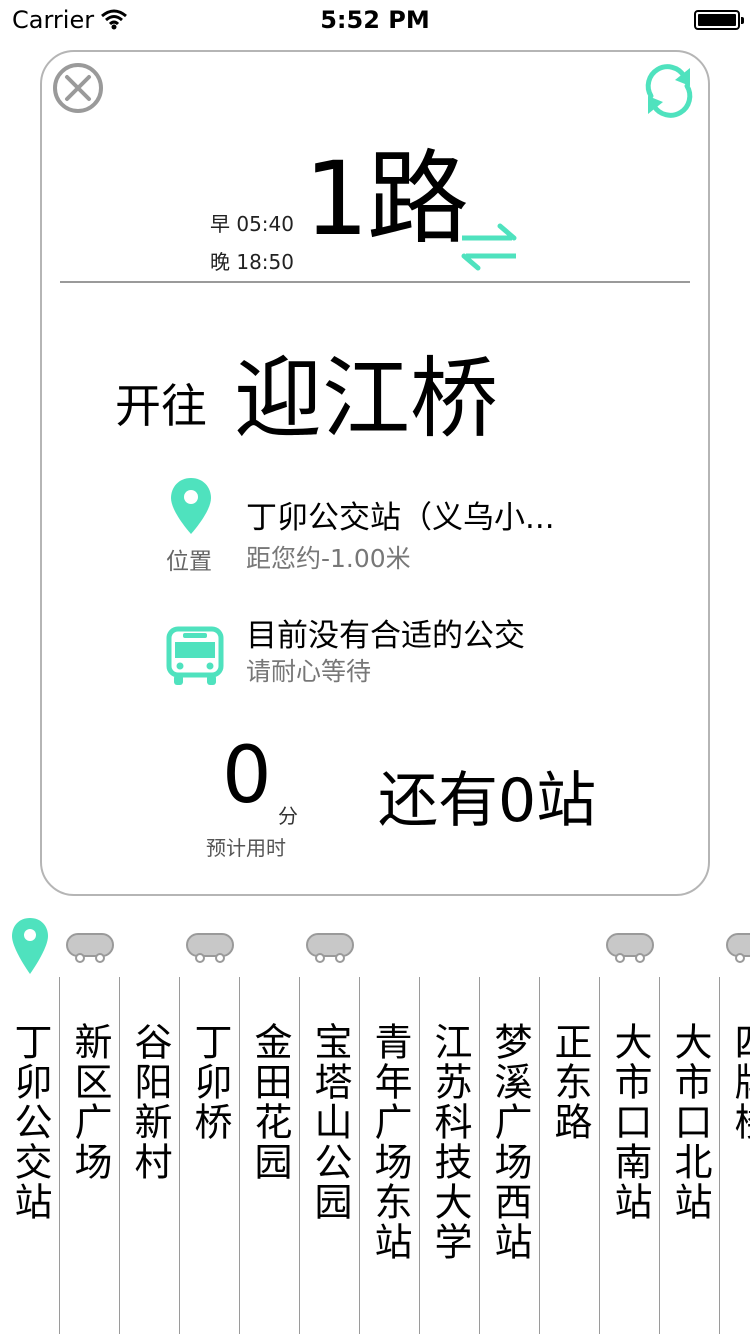 This screenshot has width=750, height=1334. What do you see at coordinates (489, 247) in the screenshot?
I see `swap-direction-icon` at bounding box center [489, 247].